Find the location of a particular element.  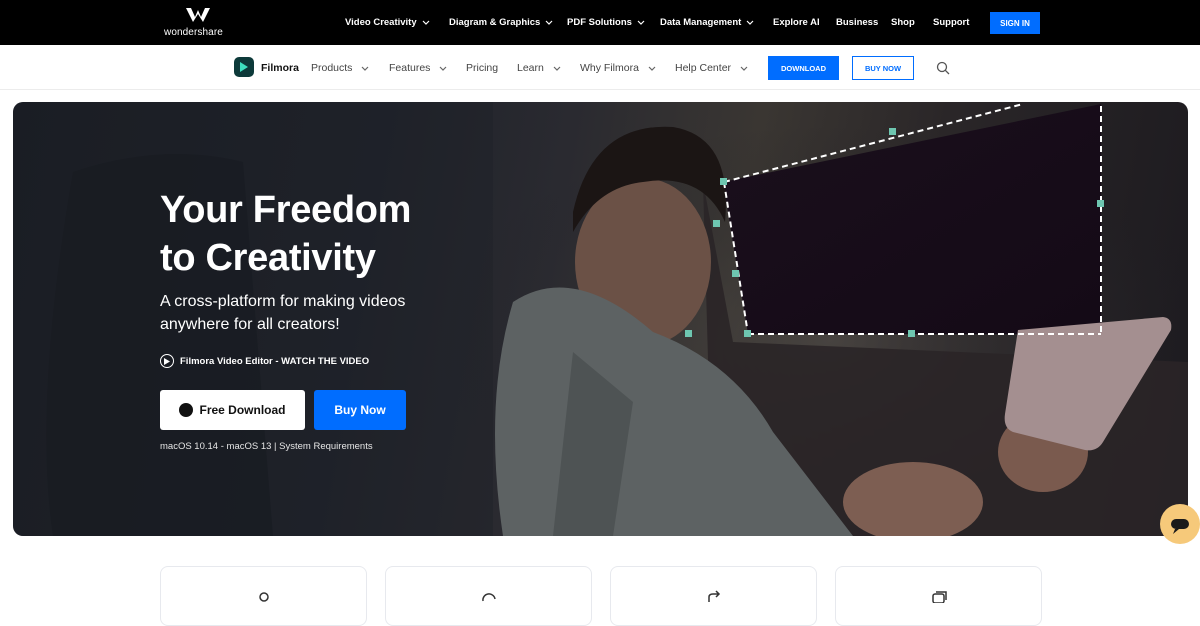

nav-label: Data Management is located at coordinates (701, 22).